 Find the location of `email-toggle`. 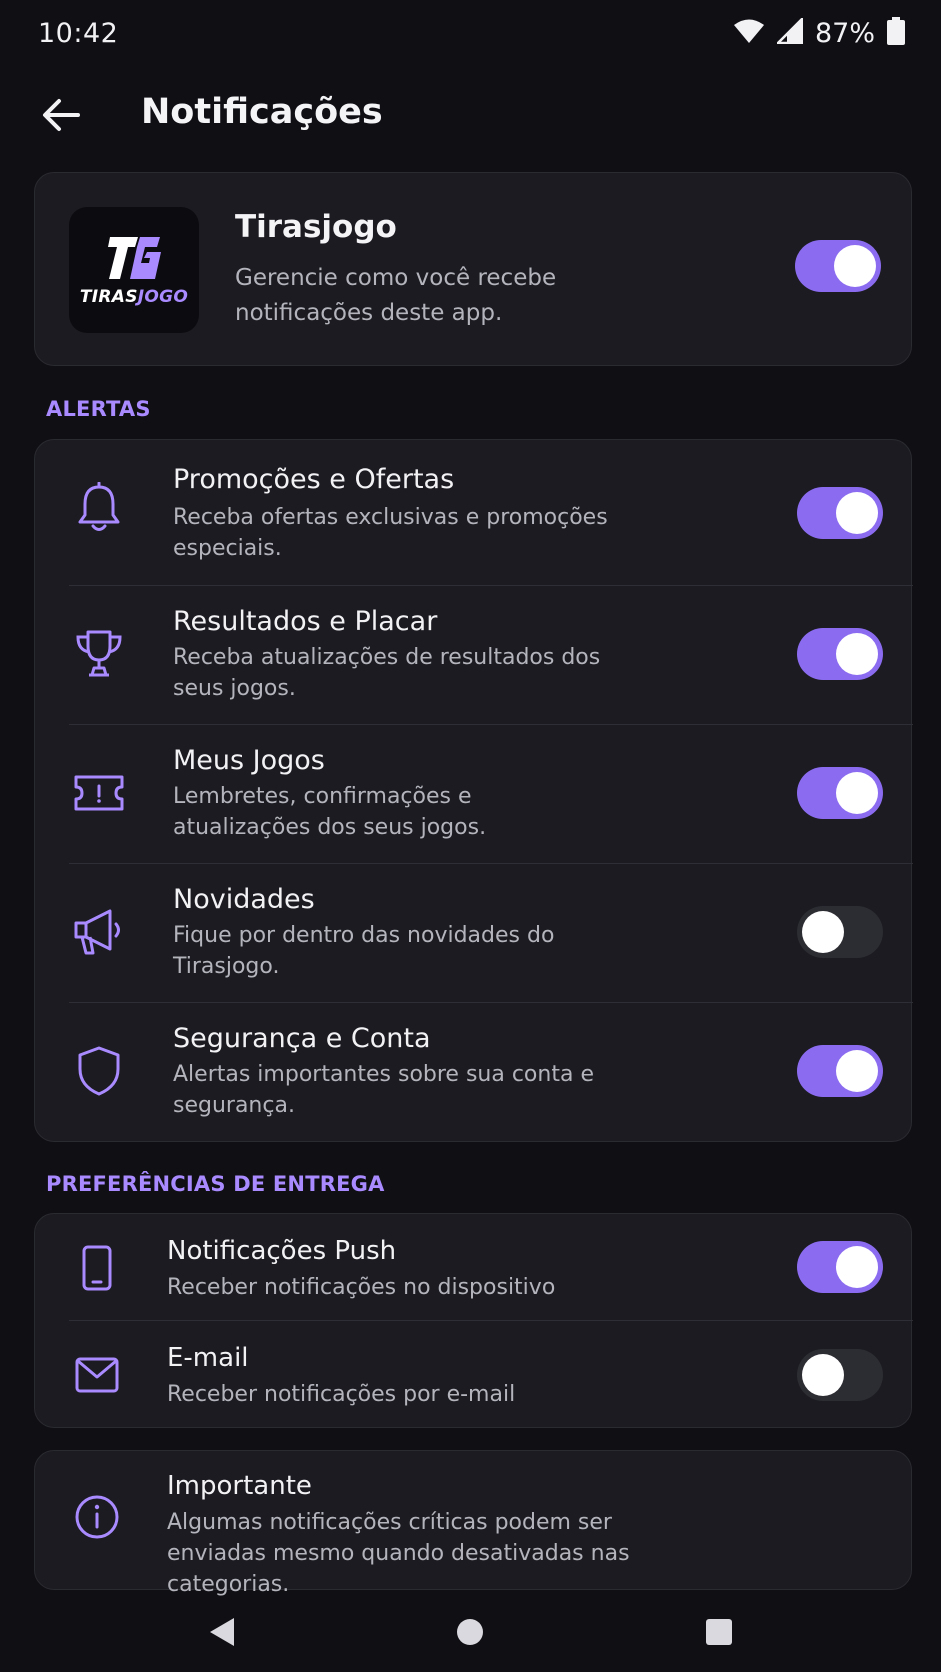

email-toggle is located at coordinates (840, 1375).